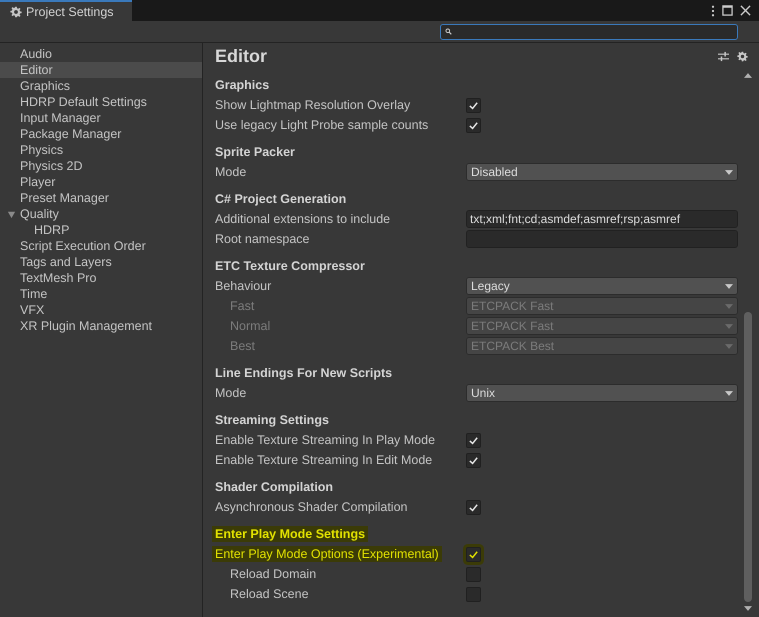 The width and height of the screenshot is (759, 617). I want to click on sidebar-item-label: XR Plugin Management, so click(86, 326).